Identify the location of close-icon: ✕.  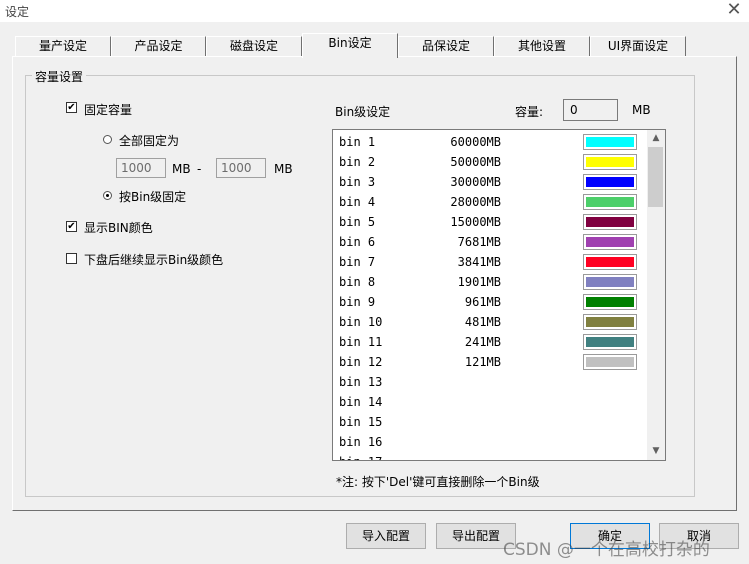
(734, 11).